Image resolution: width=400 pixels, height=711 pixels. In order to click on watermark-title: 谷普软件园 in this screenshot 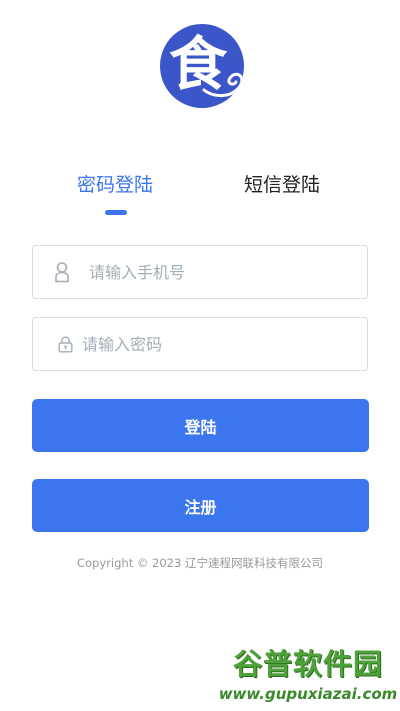, I will do `click(307, 664)`.